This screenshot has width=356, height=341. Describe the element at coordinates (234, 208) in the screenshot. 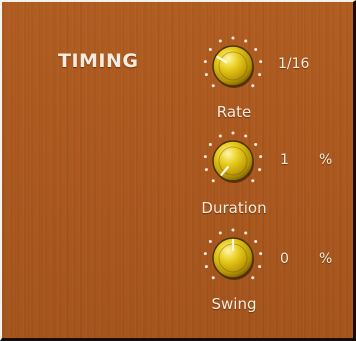

I see `duration-label: Duration` at that location.